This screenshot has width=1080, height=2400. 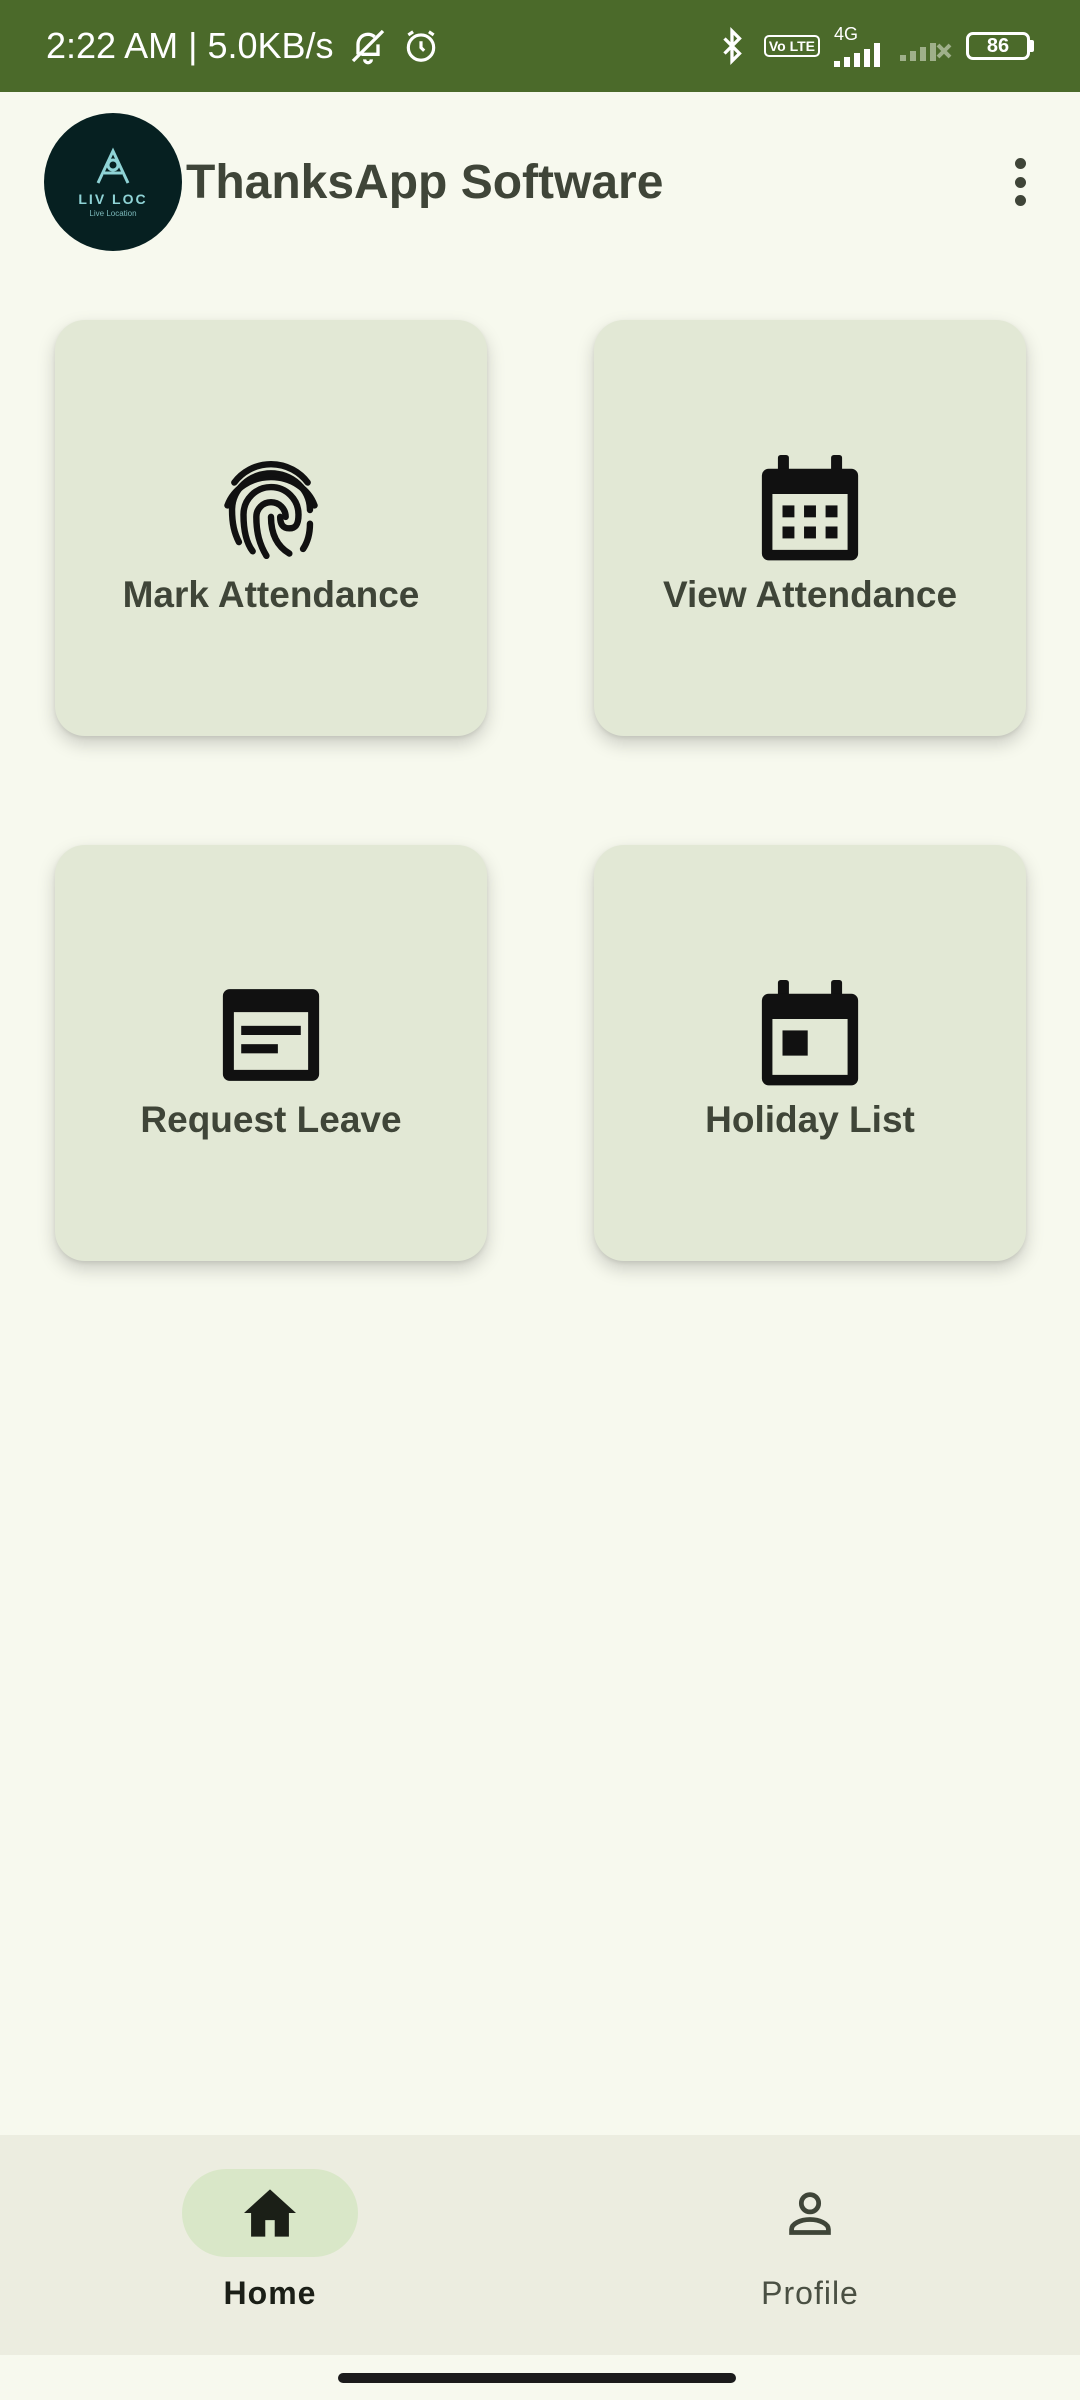 What do you see at coordinates (810, 1119) in the screenshot?
I see `card-label: Holiday List` at bounding box center [810, 1119].